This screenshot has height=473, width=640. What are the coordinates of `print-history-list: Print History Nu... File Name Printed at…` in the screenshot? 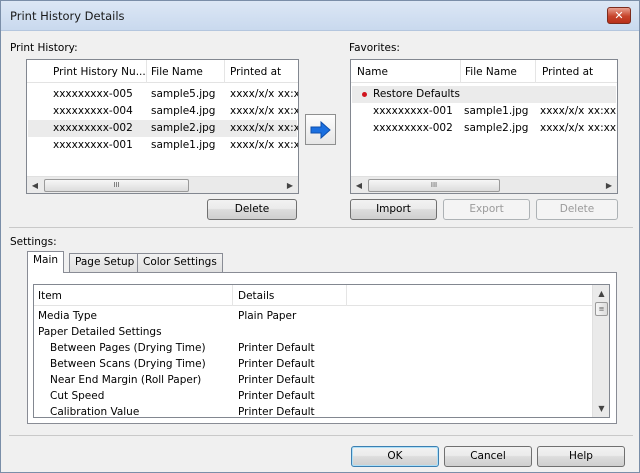 It's located at (162, 126).